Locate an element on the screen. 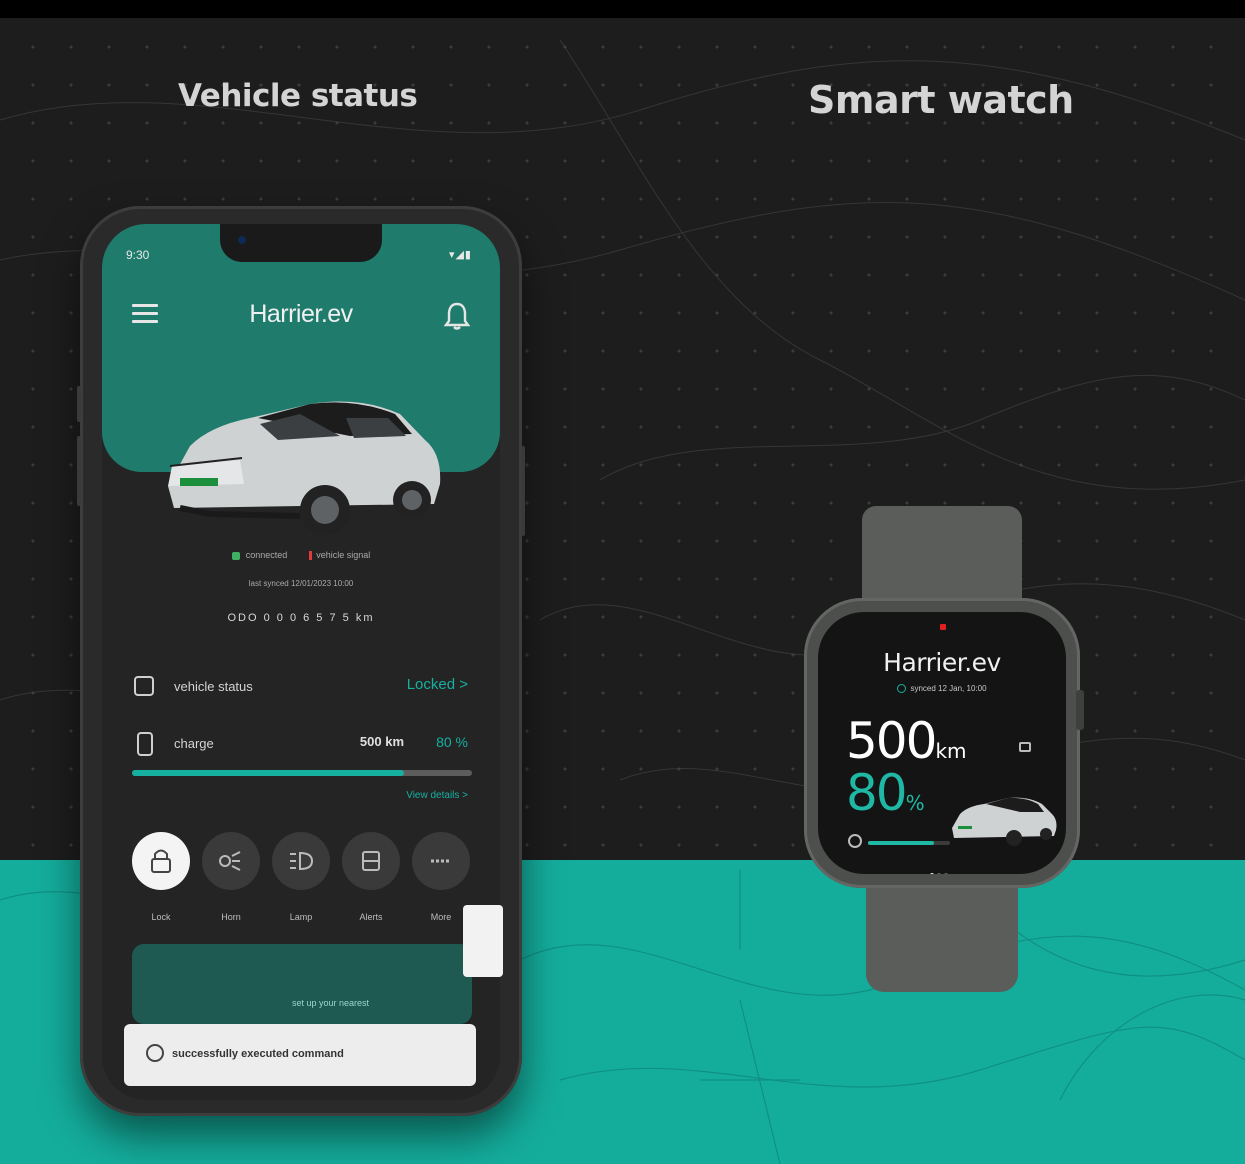 The height and width of the screenshot is (1164, 1245). app-title: Harrier.ev is located at coordinates (301, 314).